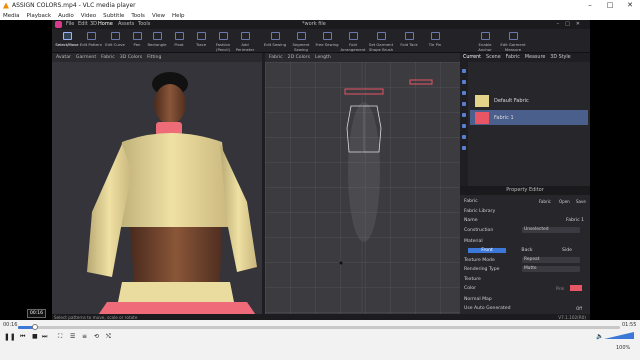 This screenshot has height=360, width=640. Describe the element at coordinates (571, 24) in the screenshot. I see `window-controls: –□✕` at that location.